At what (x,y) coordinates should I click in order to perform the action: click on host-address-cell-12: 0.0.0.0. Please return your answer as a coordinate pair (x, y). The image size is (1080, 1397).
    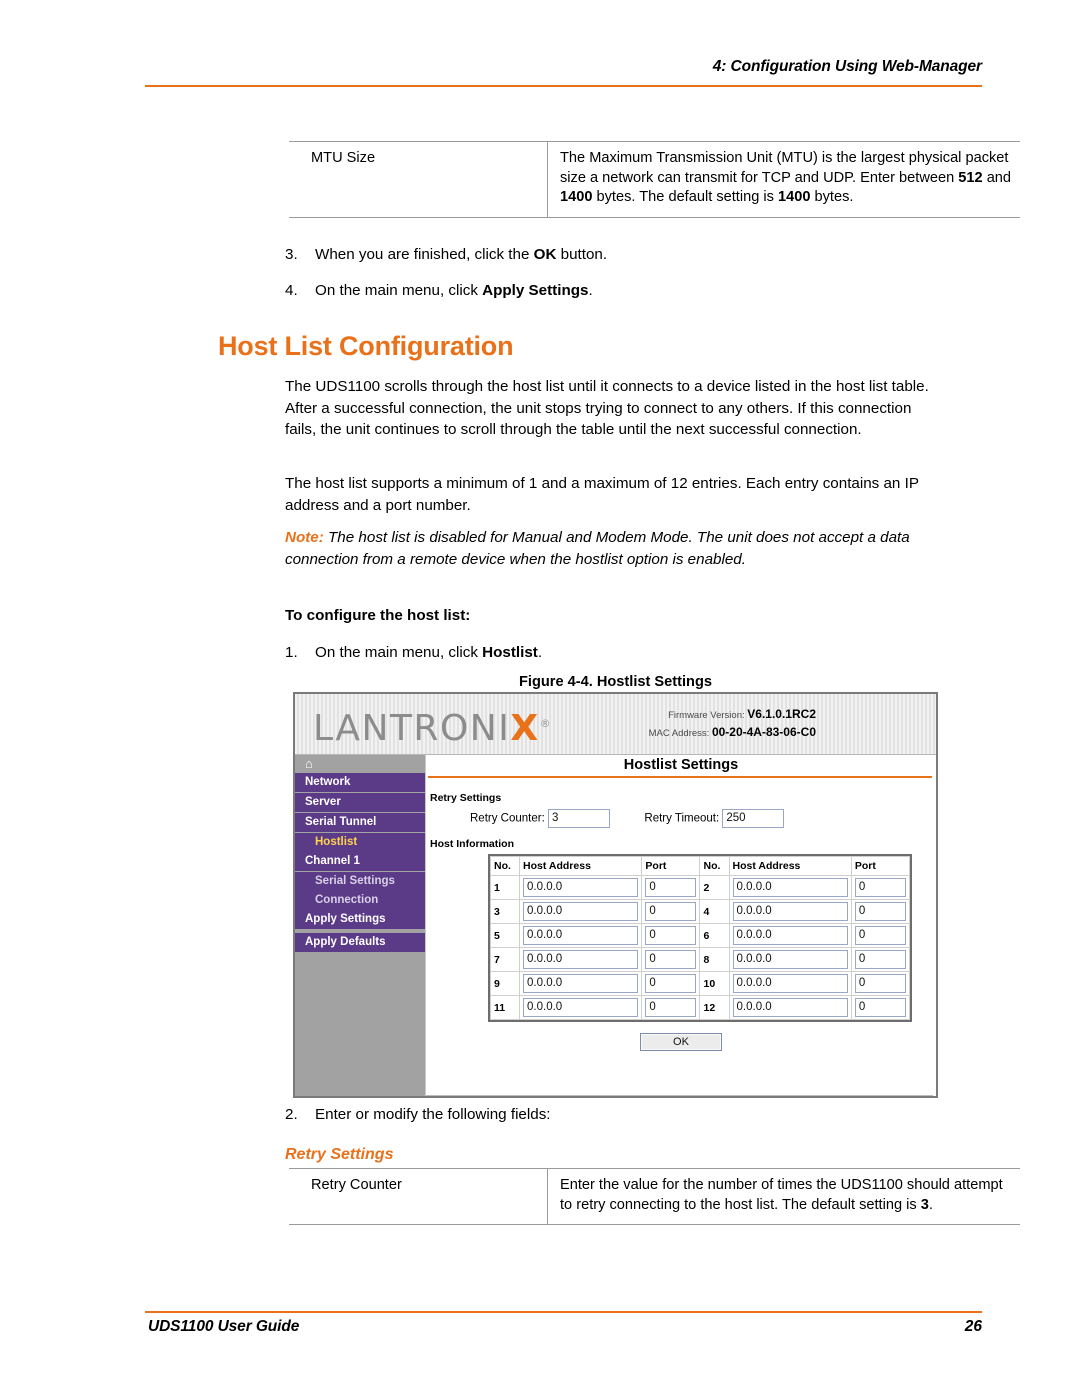
    Looking at the image, I should click on (790, 1007).